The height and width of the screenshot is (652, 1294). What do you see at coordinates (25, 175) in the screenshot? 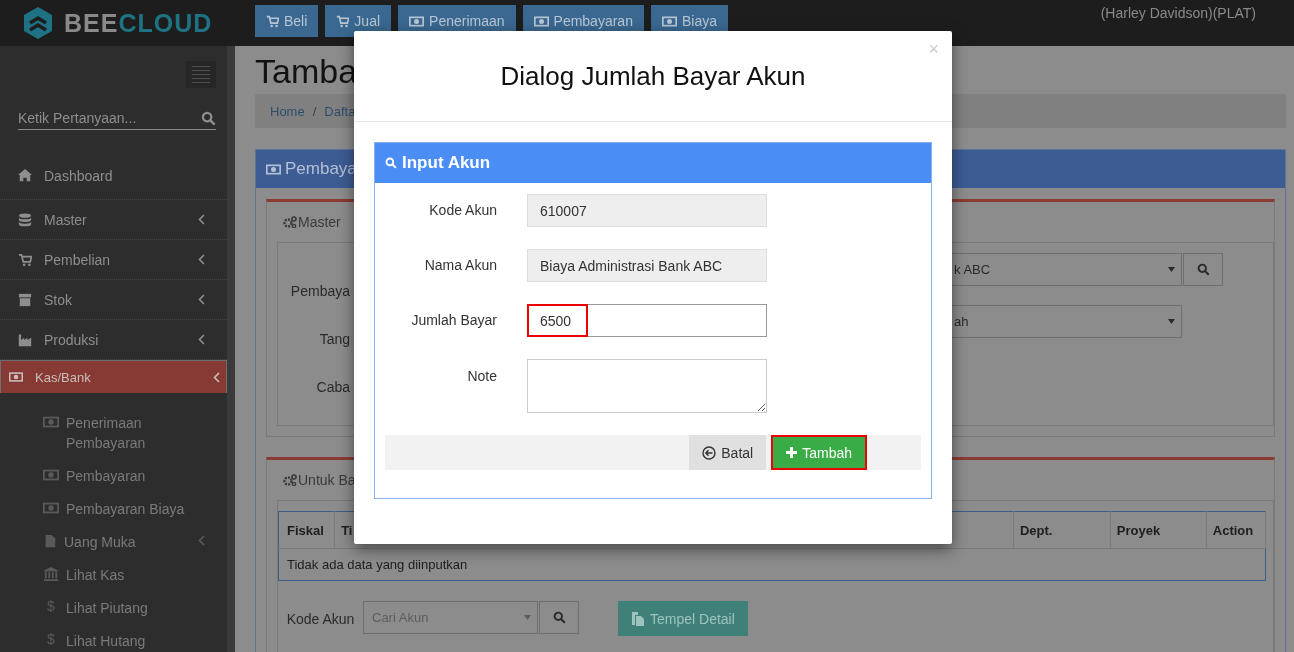
I see `home-icon` at bounding box center [25, 175].